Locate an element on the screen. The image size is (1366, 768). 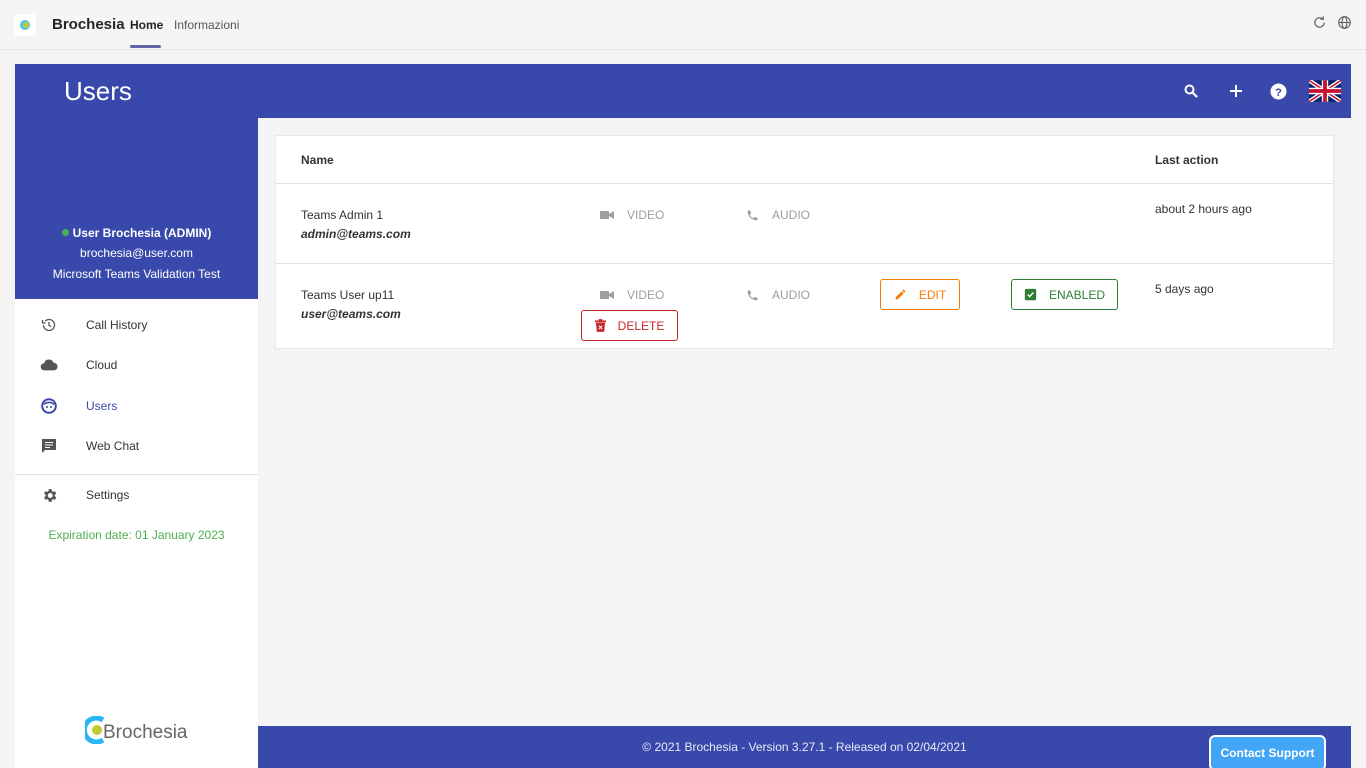
plus-icon is located at coordinates (1236, 91).